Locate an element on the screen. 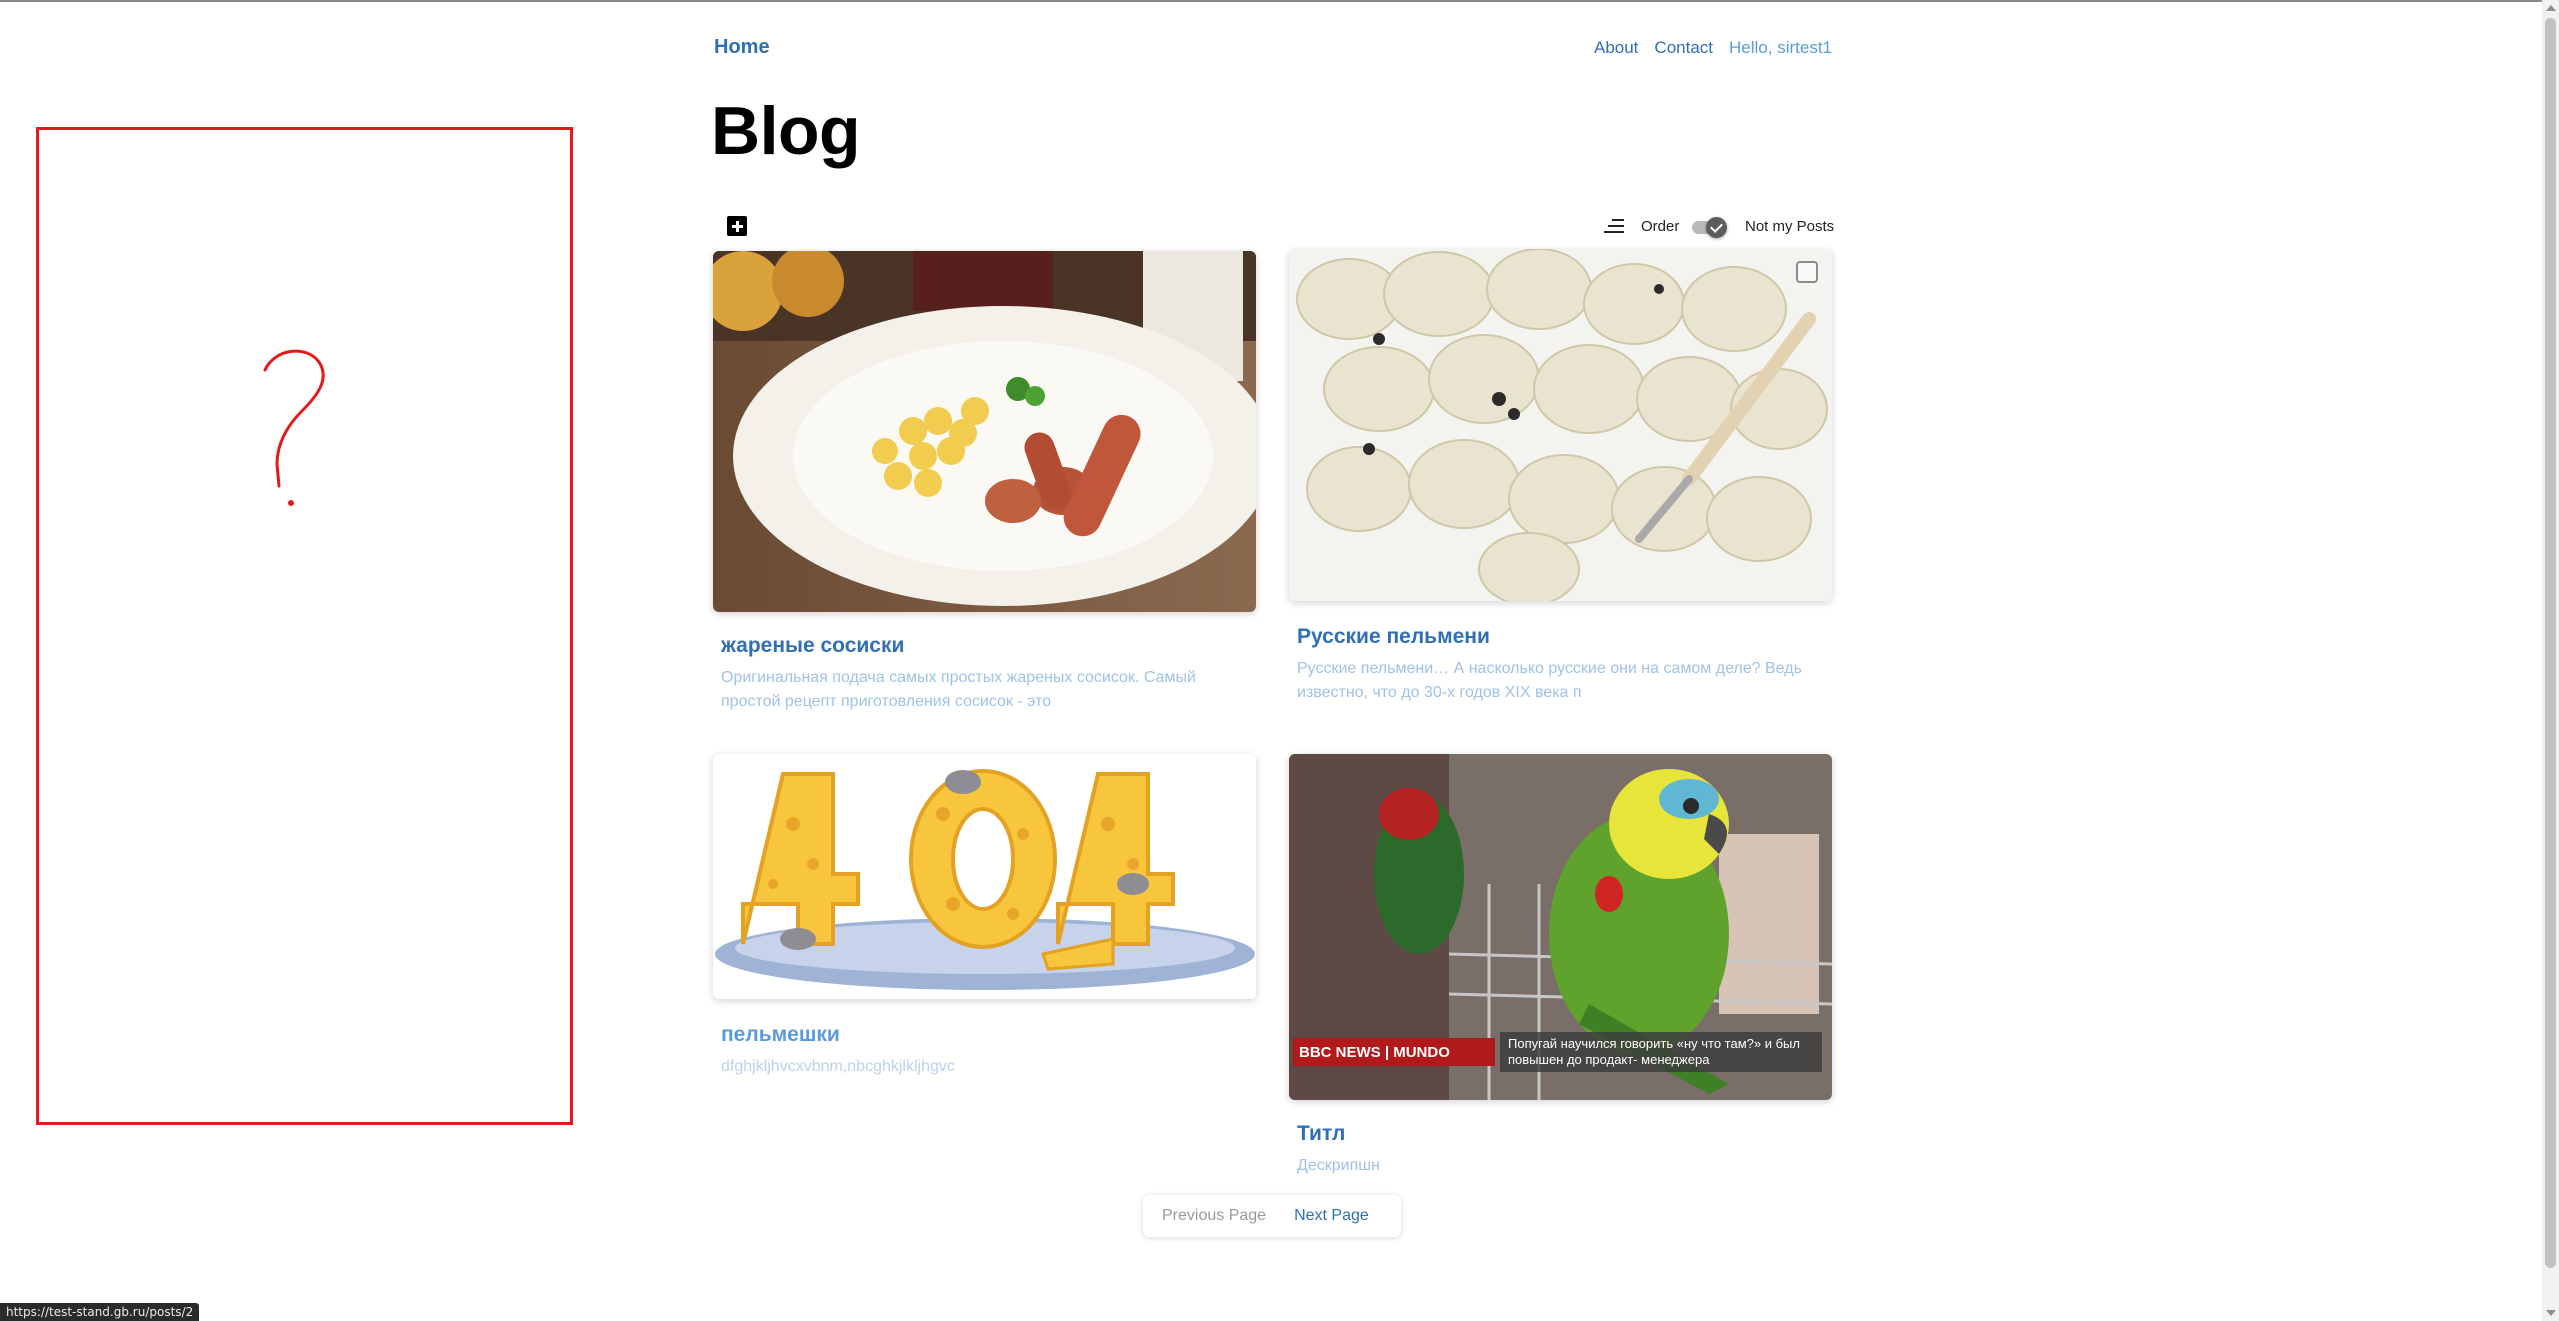  sort-icon is located at coordinates (1614, 226).